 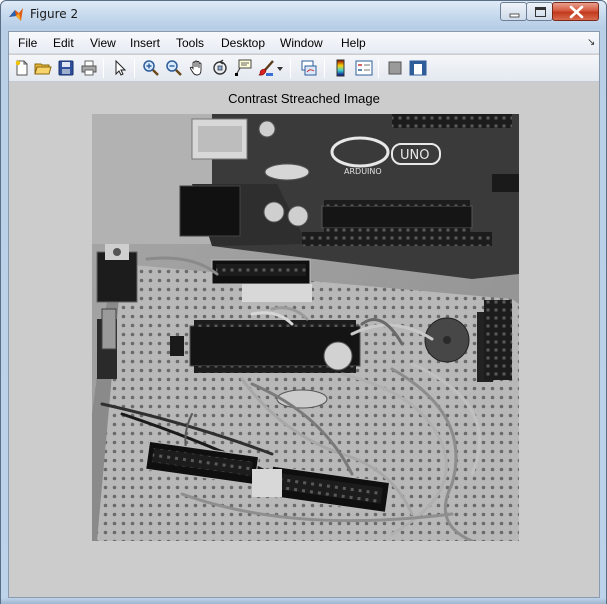 I want to click on hide-plot-tools-icon, so click(x=395, y=68).